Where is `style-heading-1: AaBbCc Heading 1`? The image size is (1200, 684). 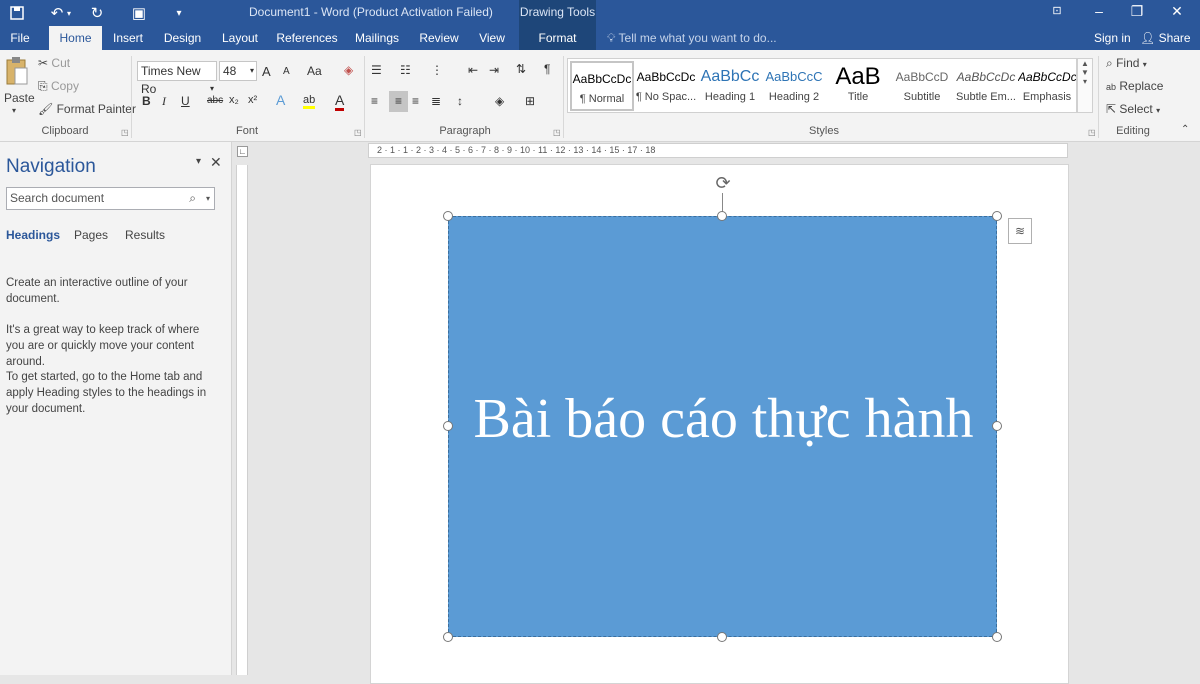 style-heading-1: AaBbCc Heading 1 is located at coordinates (730, 86).